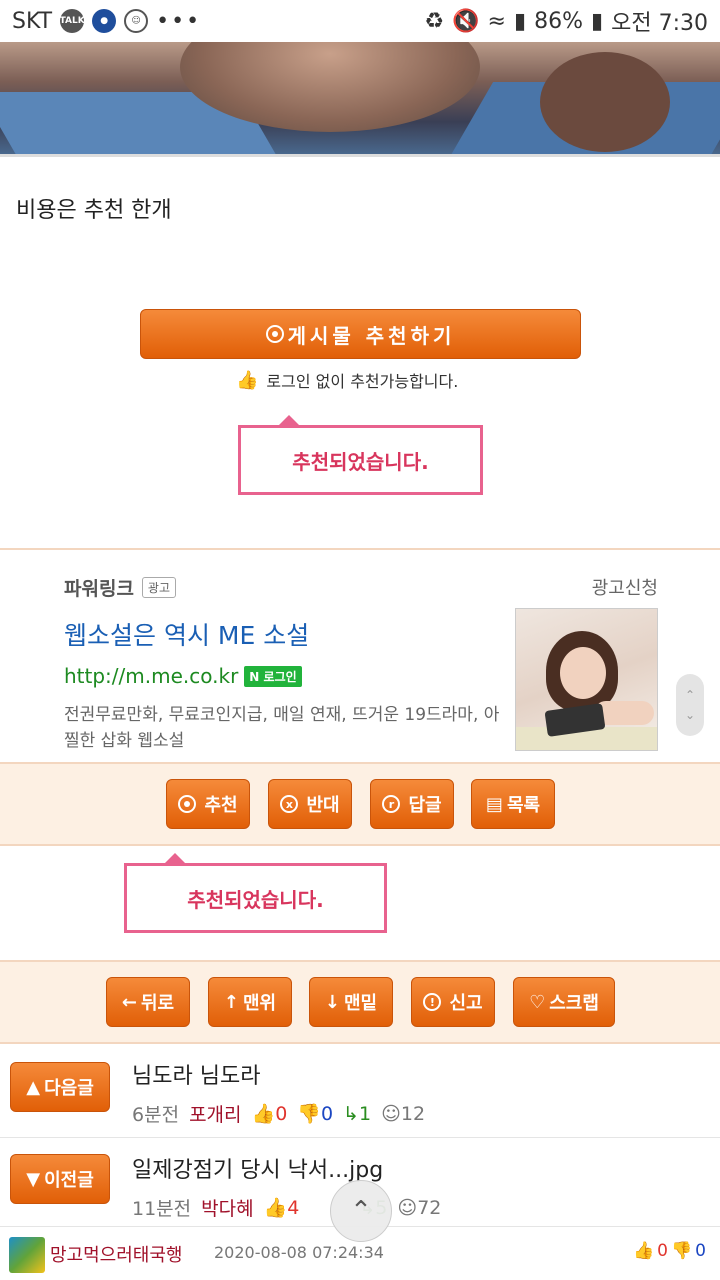 The height and width of the screenshot is (1280, 720). What do you see at coordinates (537, 1002) in the screenshot?
I see `heart-icon: ♡` at bounding box center [537, 1002].